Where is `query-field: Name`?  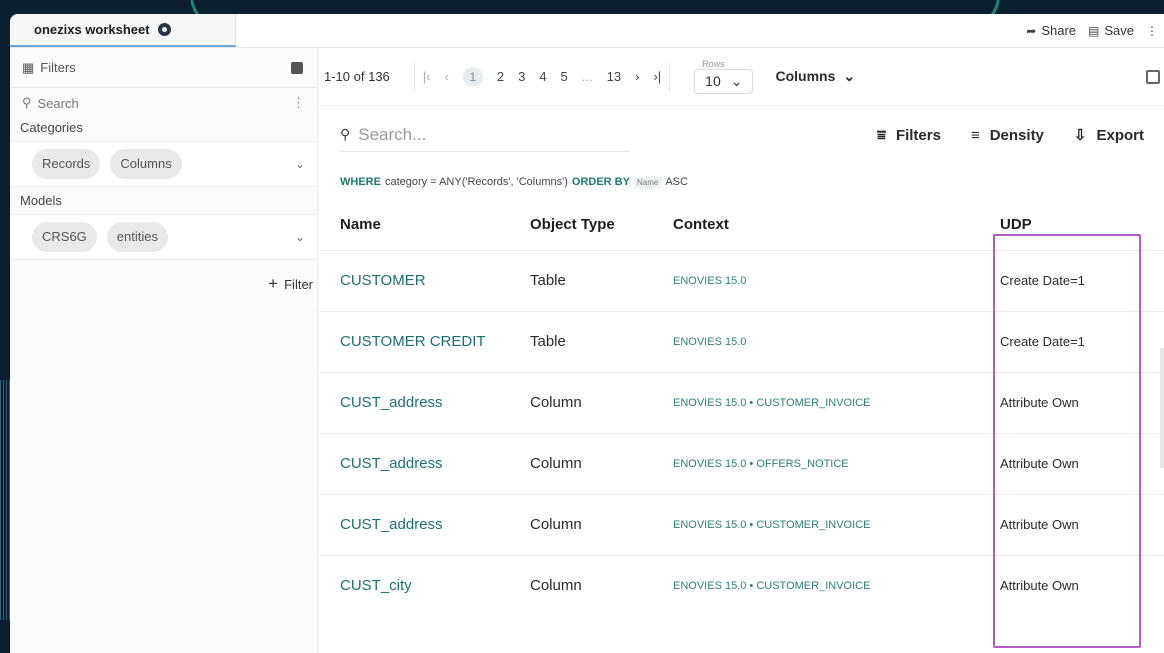
query-field: Name is located at coordinates (647, 182).